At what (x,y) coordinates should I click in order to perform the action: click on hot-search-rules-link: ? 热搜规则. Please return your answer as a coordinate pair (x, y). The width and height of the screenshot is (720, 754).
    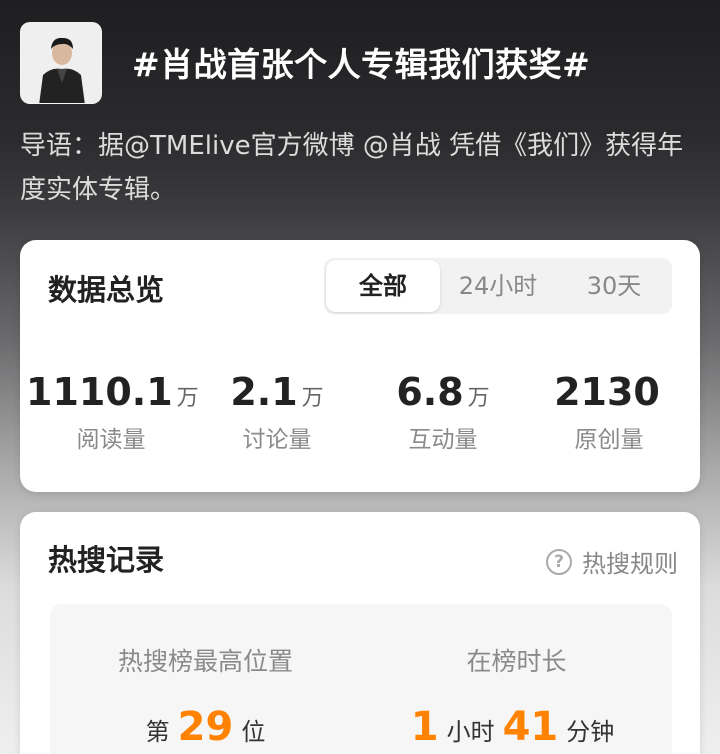
    Looking at the image, I should click on (612, 561).